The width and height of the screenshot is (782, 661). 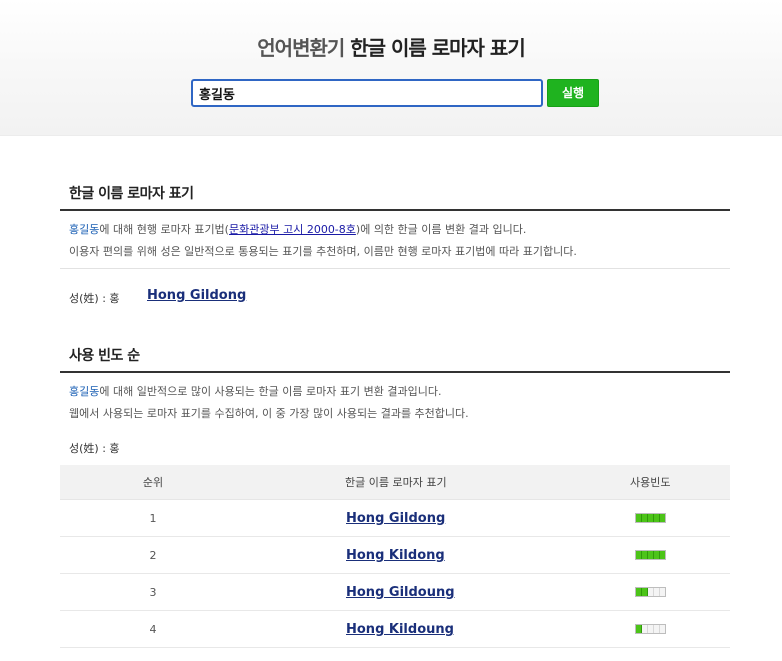 I want to click on rank-cell: 4, so click(x=153, y=629).